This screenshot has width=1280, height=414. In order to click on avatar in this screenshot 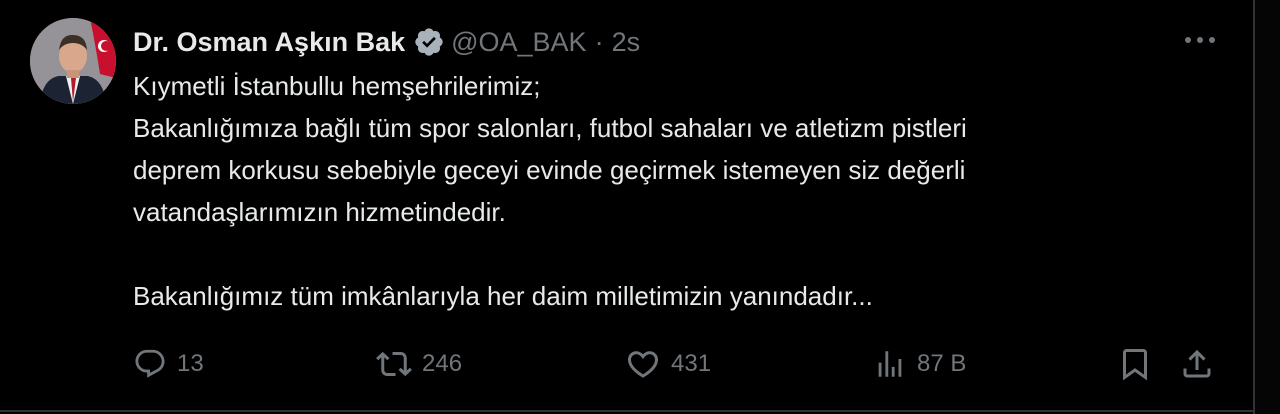, I will do `click(73, 61)`.